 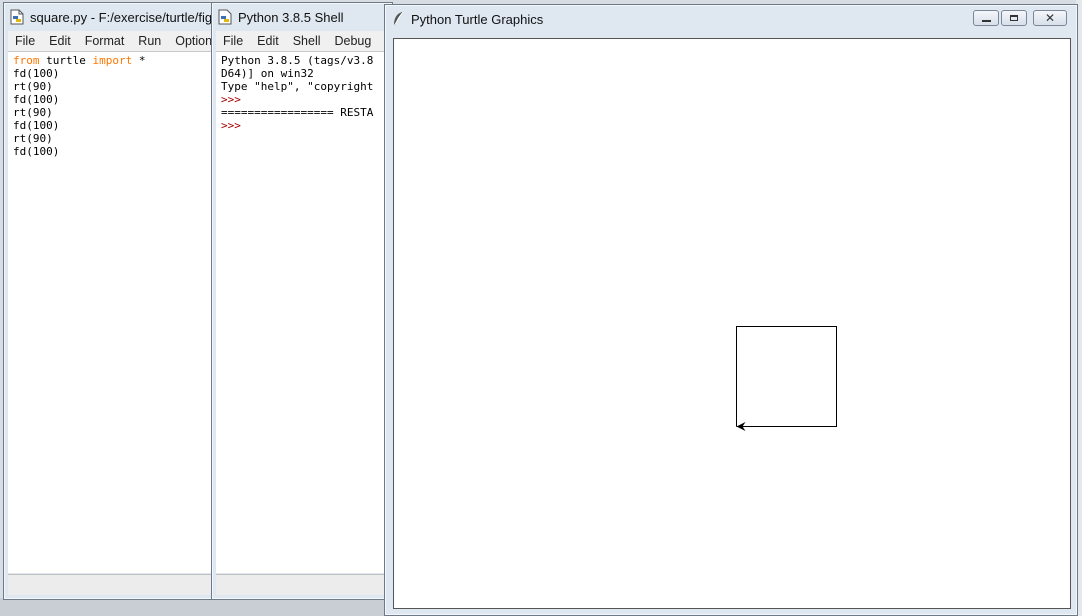 What do you see at coordinates (112, 584) in the screenshot?
I see `editor-statusbar` at bounding box center [112, 584].